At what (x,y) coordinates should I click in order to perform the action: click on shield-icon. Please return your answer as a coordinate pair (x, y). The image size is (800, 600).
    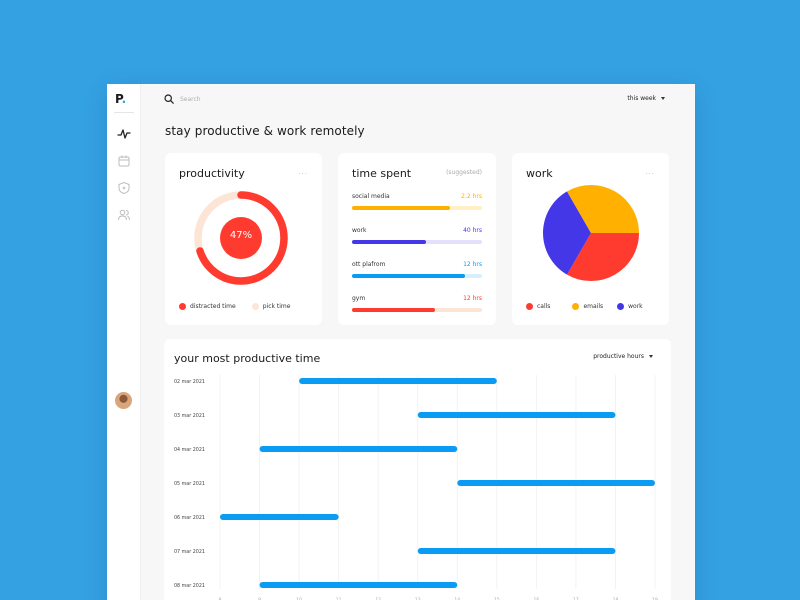
    Looking at the image, I should click on (124, 188).